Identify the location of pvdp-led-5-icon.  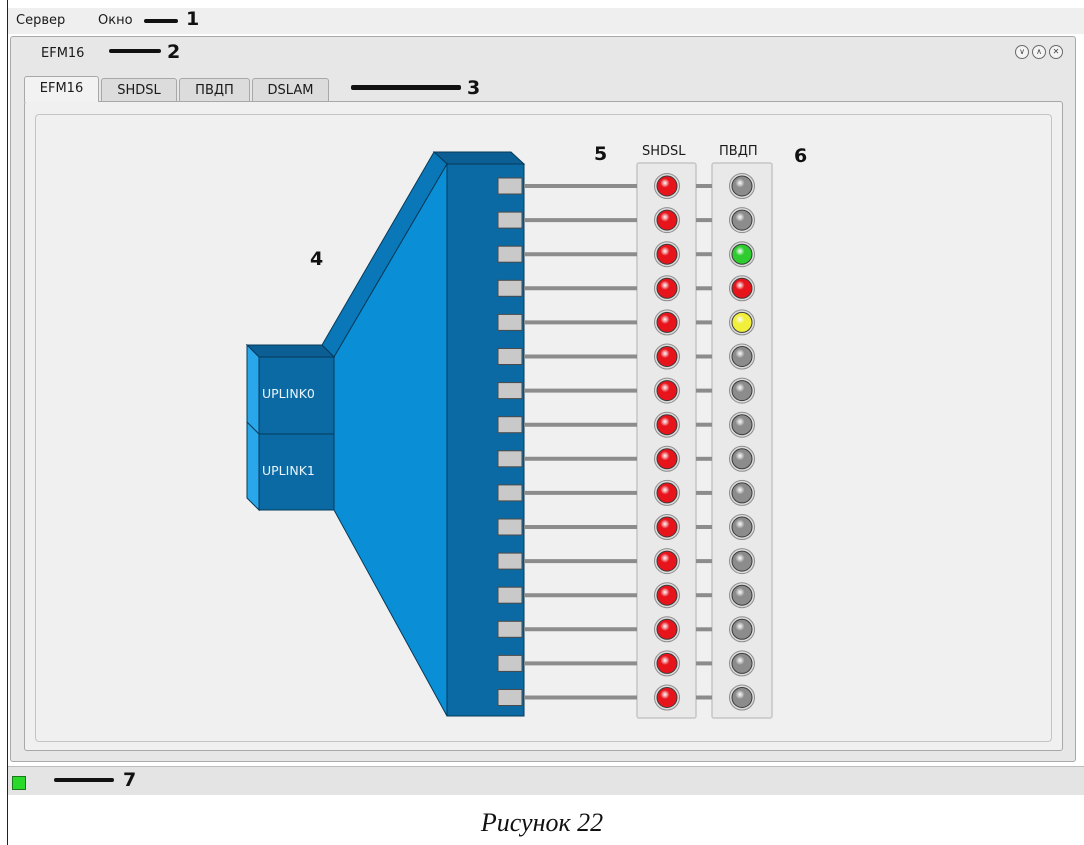
(742, 322).